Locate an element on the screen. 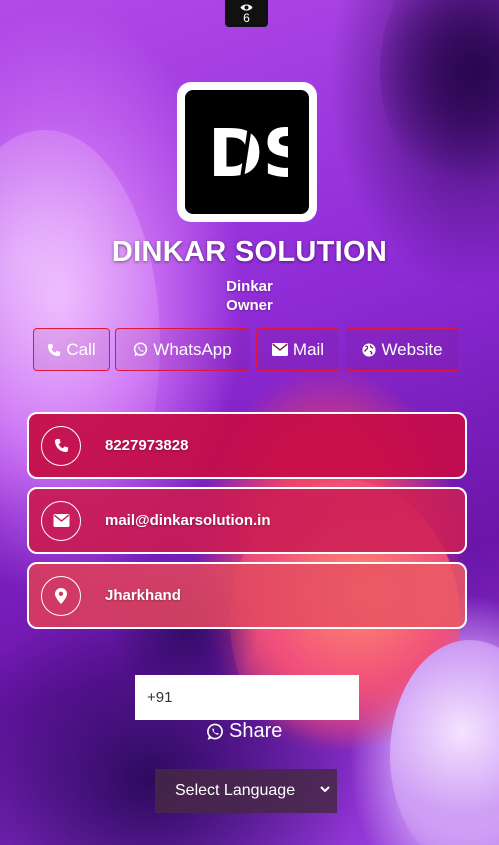  globe-icon is located at coordinates (369, 349).